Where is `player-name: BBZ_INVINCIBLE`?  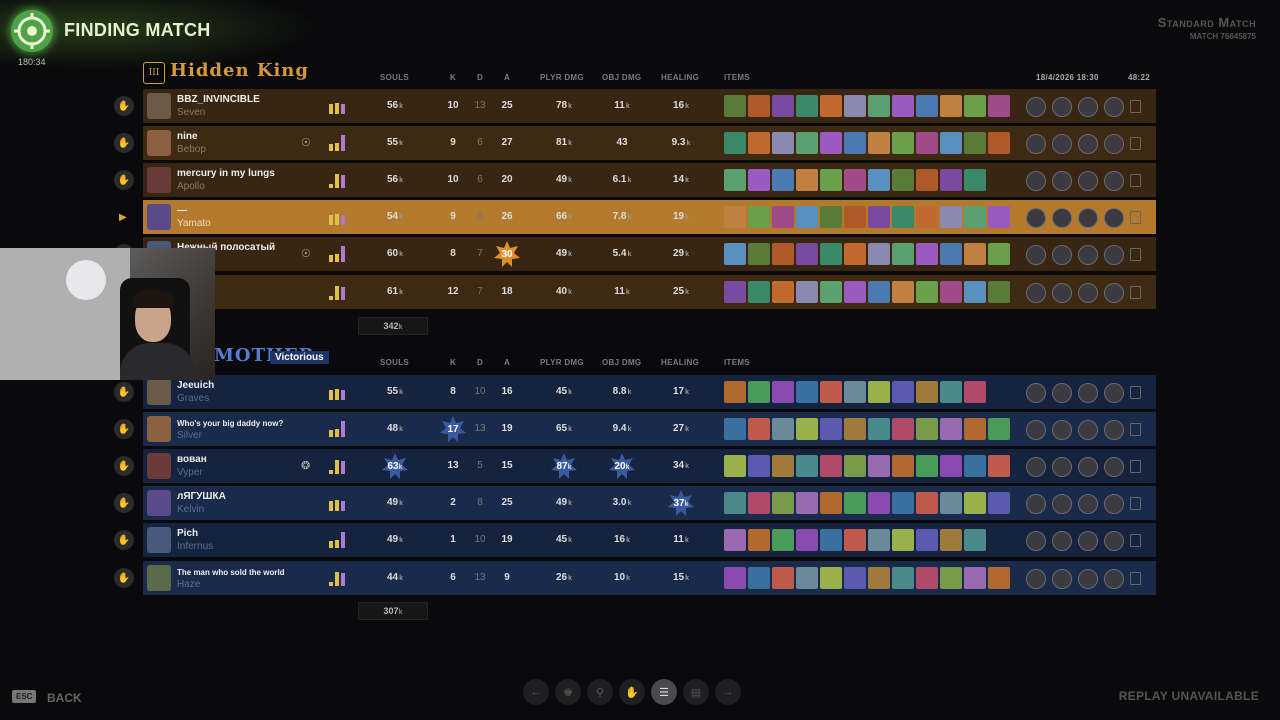 player-name: BBZ_INVINCIBLE is located at coordinates (218, 99).